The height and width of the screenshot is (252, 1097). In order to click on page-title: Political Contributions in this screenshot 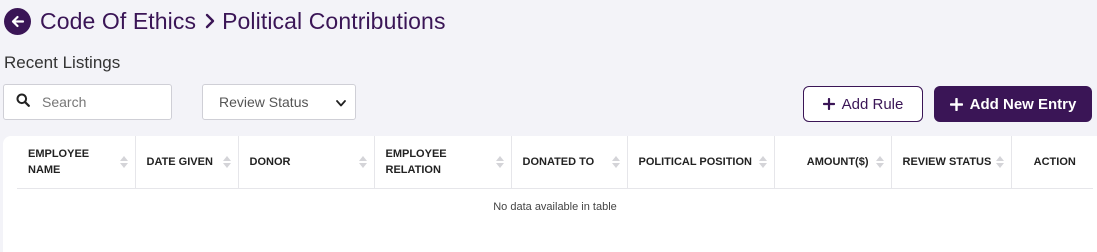, I will do `click(334, 20)`.